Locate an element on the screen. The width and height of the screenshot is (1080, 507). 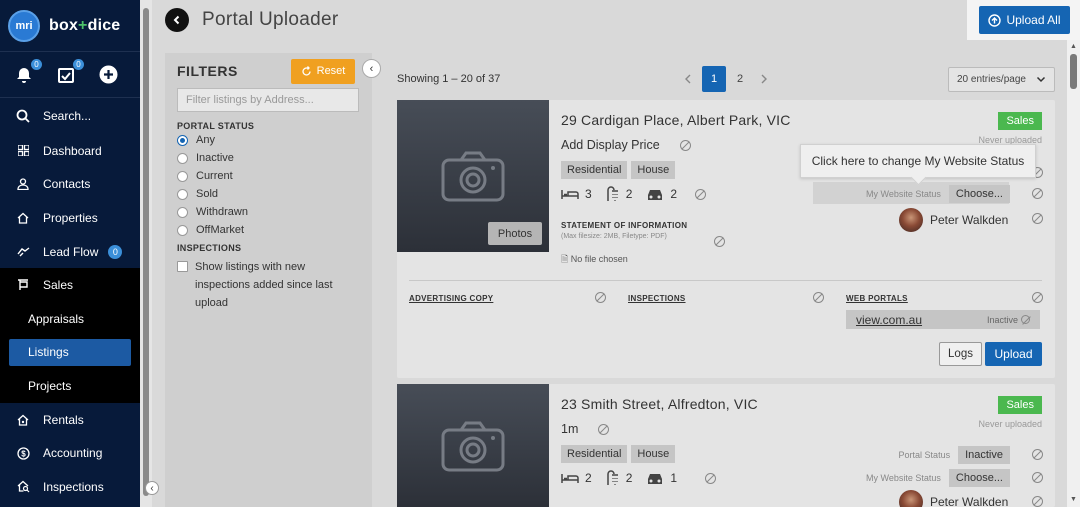
nav-lead-flow: Lead Flow 0 is located at coordinates (70, 252).